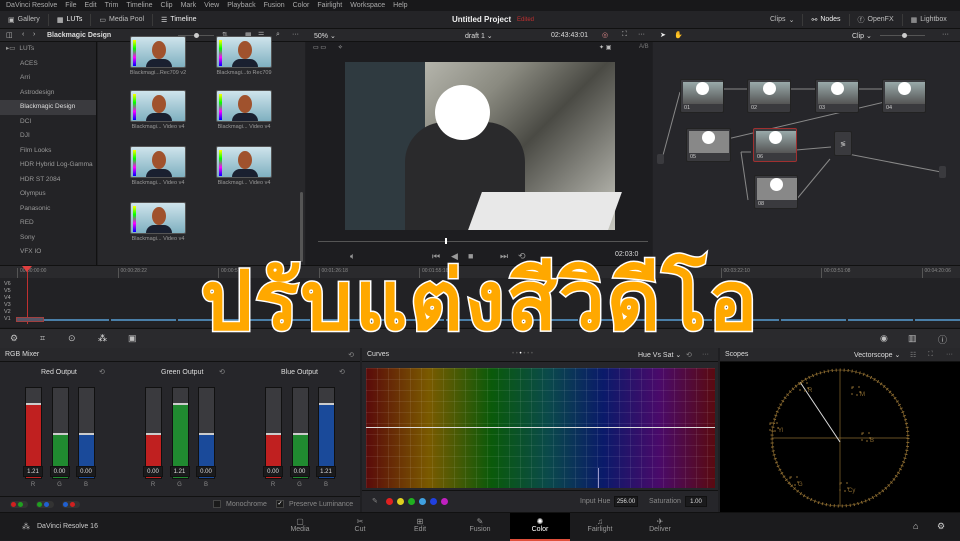 This screenshot has width=960, height=541. I want to click on highlight-icon: ✦ ▣, so click(605, 47).